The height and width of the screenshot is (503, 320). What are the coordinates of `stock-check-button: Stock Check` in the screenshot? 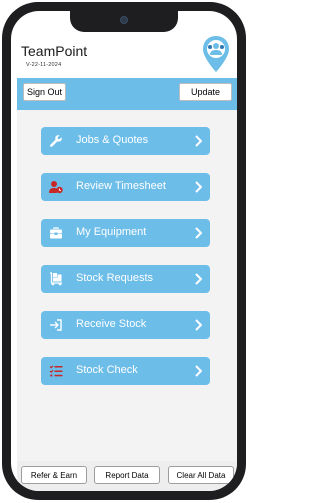 It's located at (125, 371).